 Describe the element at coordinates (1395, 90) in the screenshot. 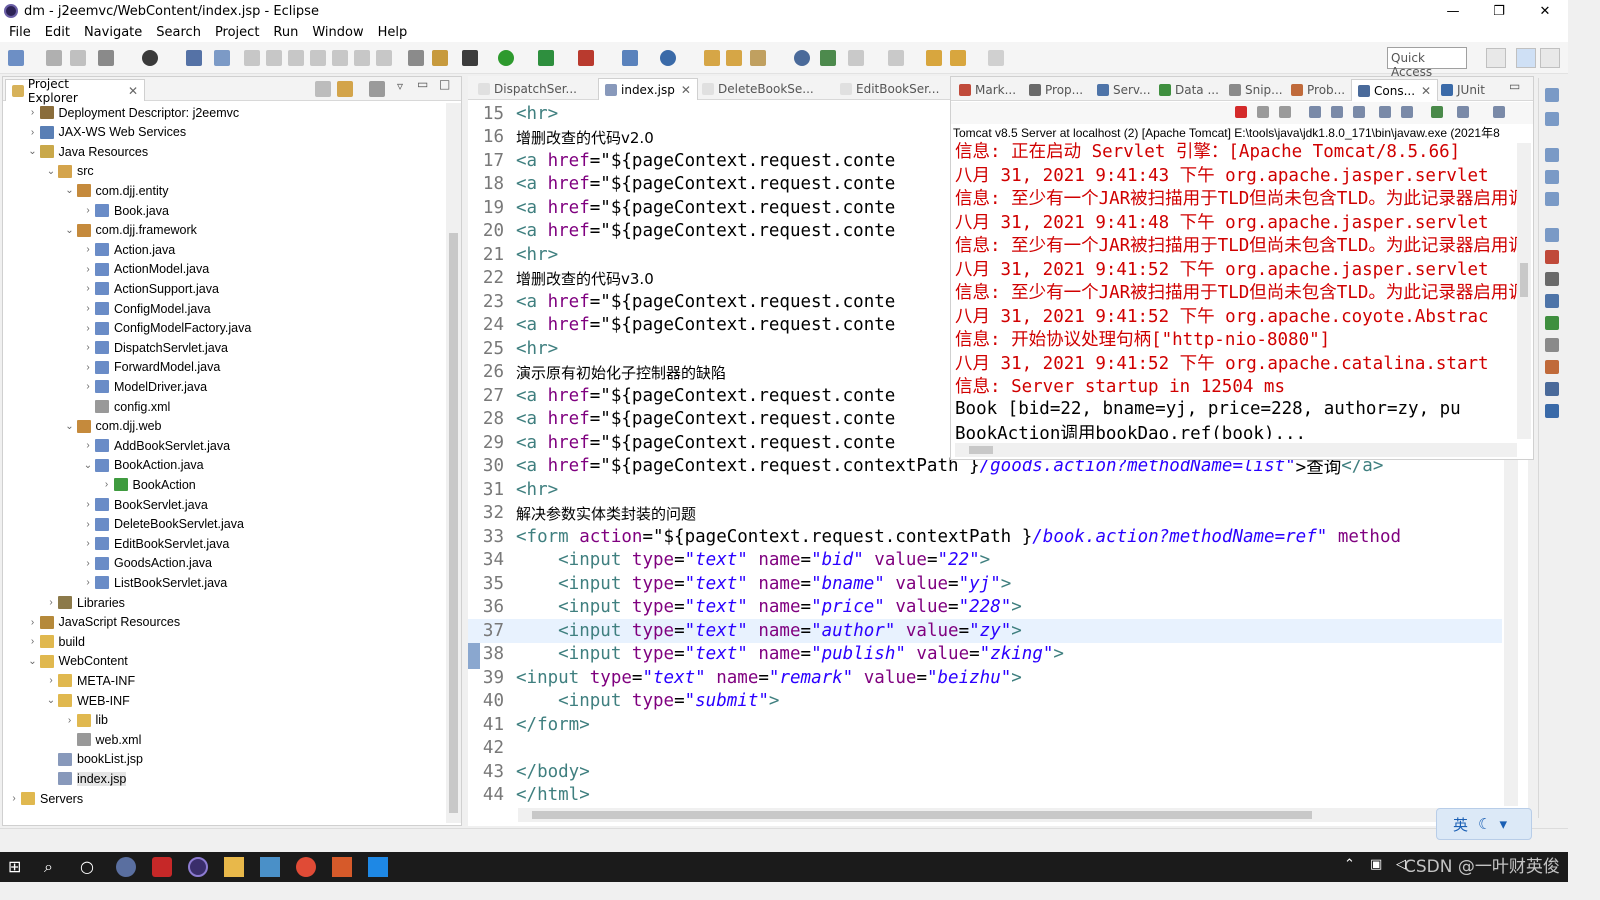

I see `tab-console: Cons... ✕` at that location.